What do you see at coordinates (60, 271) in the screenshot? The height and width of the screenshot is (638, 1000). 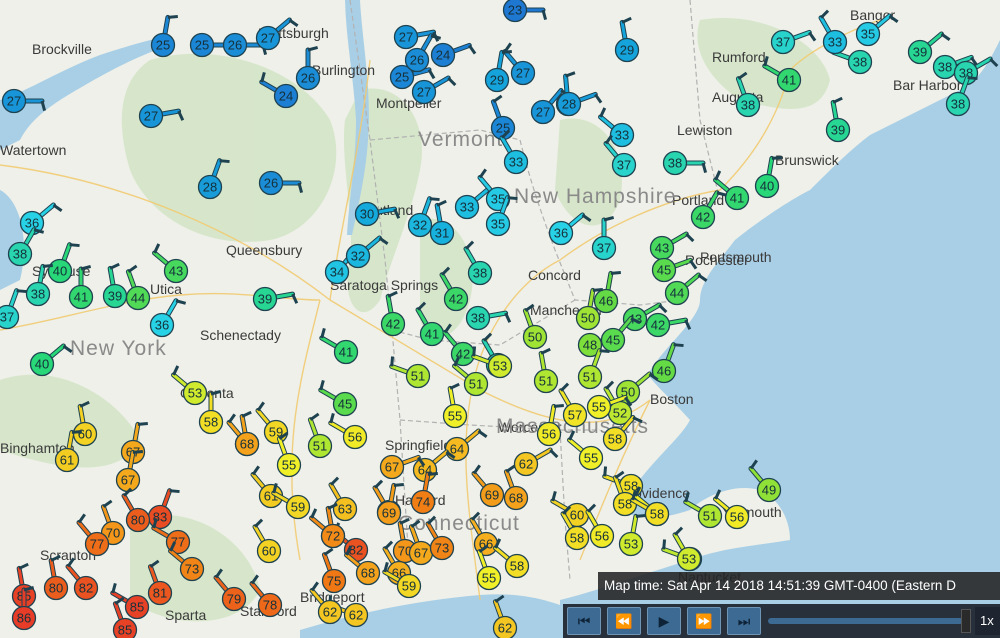 I see `station-temperature: 40` at bounding box center [60, 271].